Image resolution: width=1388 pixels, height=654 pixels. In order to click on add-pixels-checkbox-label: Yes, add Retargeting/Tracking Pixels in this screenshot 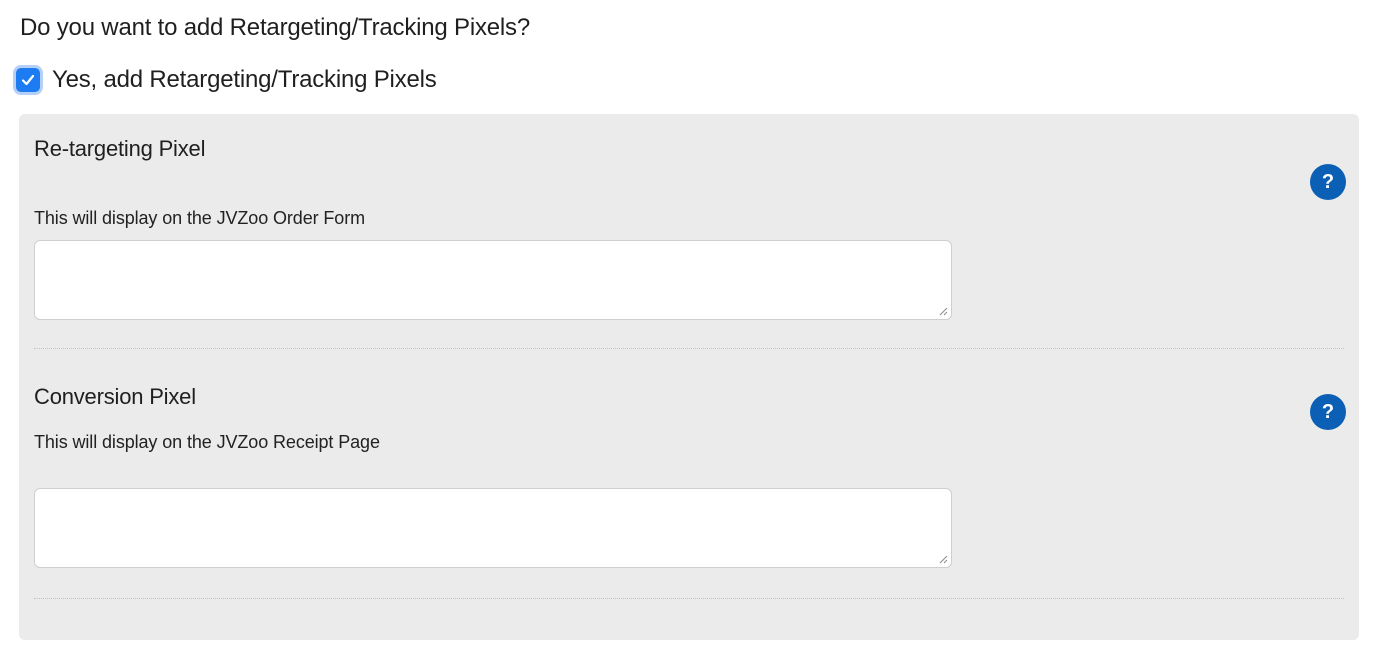, I will do `click(244, 80)`.